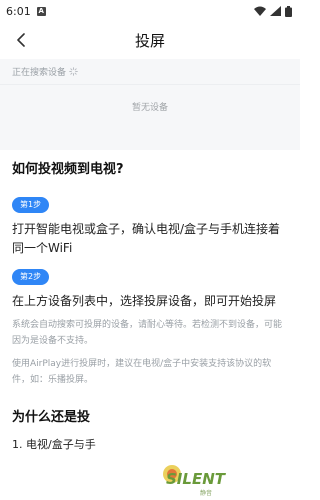 The height and width of the screenshot is (500, 320). Describe the element at coordinates (68, 169) in the screenshot. I see `guide-title: 如何投视频到电视?` at that location.